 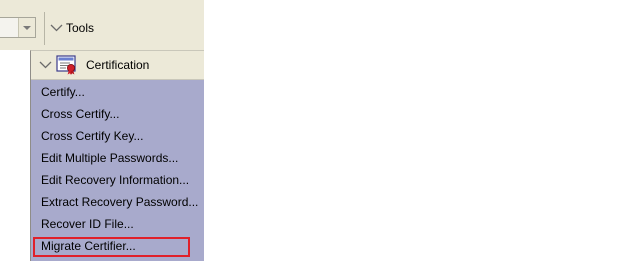 I want to click on certification-label: Certification, so click(x=118, y=65).